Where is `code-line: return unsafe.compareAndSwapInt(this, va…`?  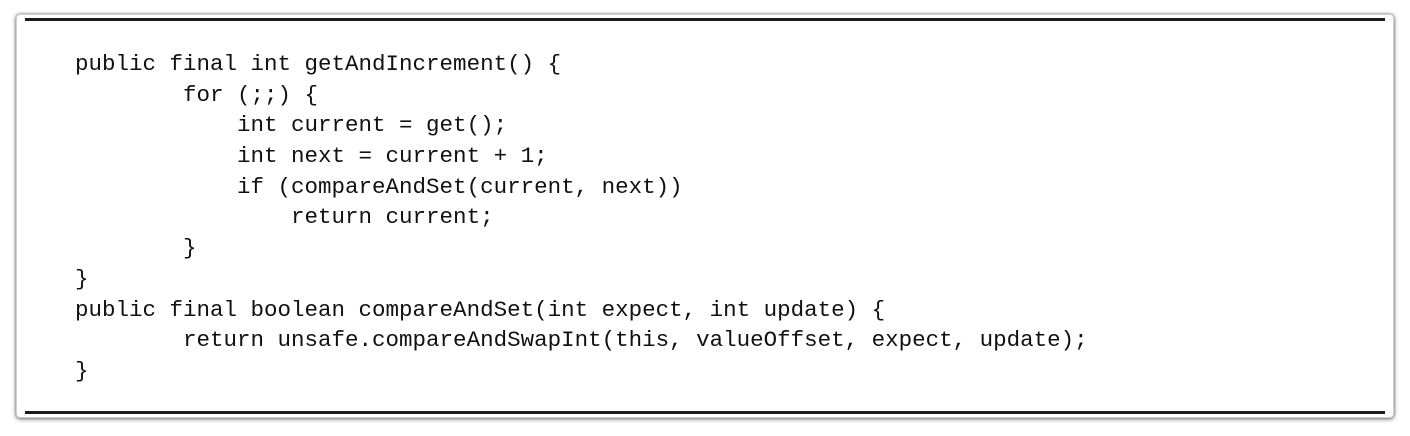 code-line: return unsafe.compareAndSwapInt(this, va… is located at coordinates (581, 340).